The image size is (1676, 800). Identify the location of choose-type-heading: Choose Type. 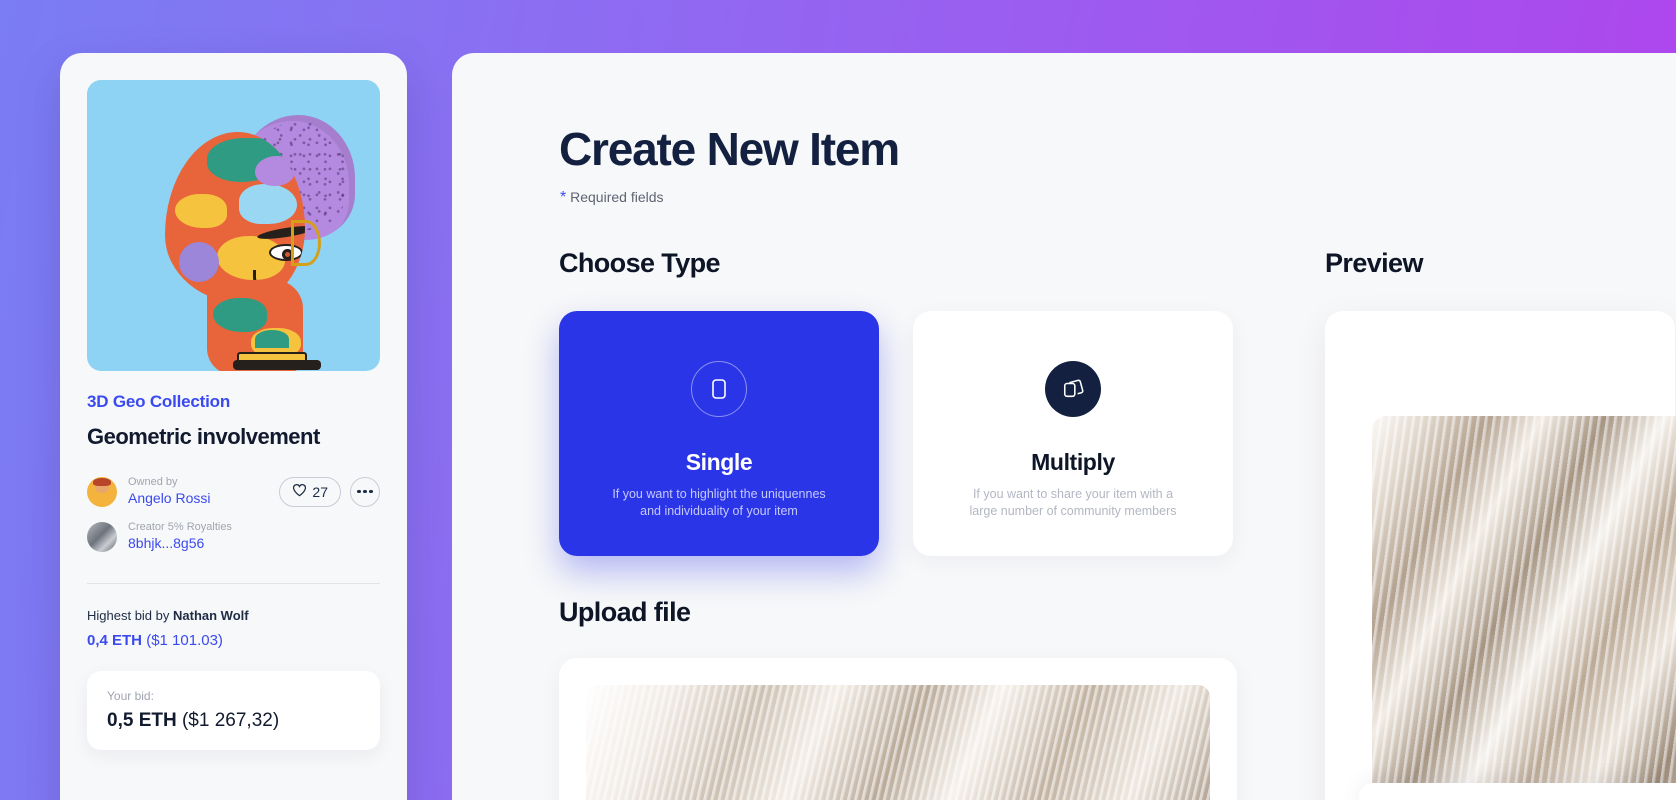
(640, 263).